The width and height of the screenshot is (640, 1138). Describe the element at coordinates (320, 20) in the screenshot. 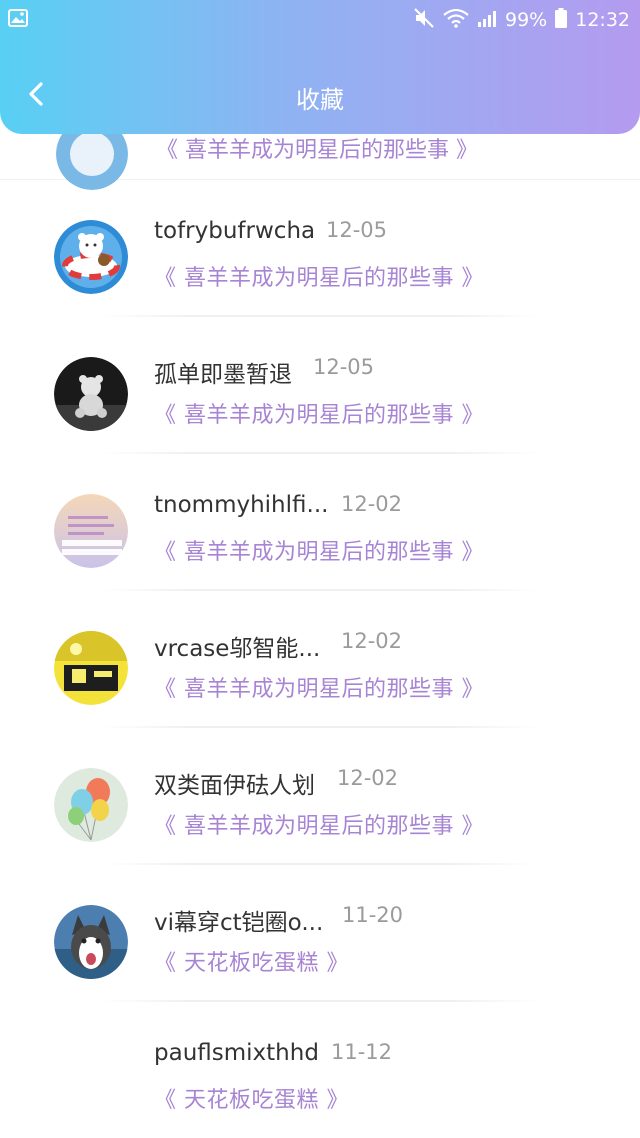

I see `status-bar: 99% 12:32` at that location.